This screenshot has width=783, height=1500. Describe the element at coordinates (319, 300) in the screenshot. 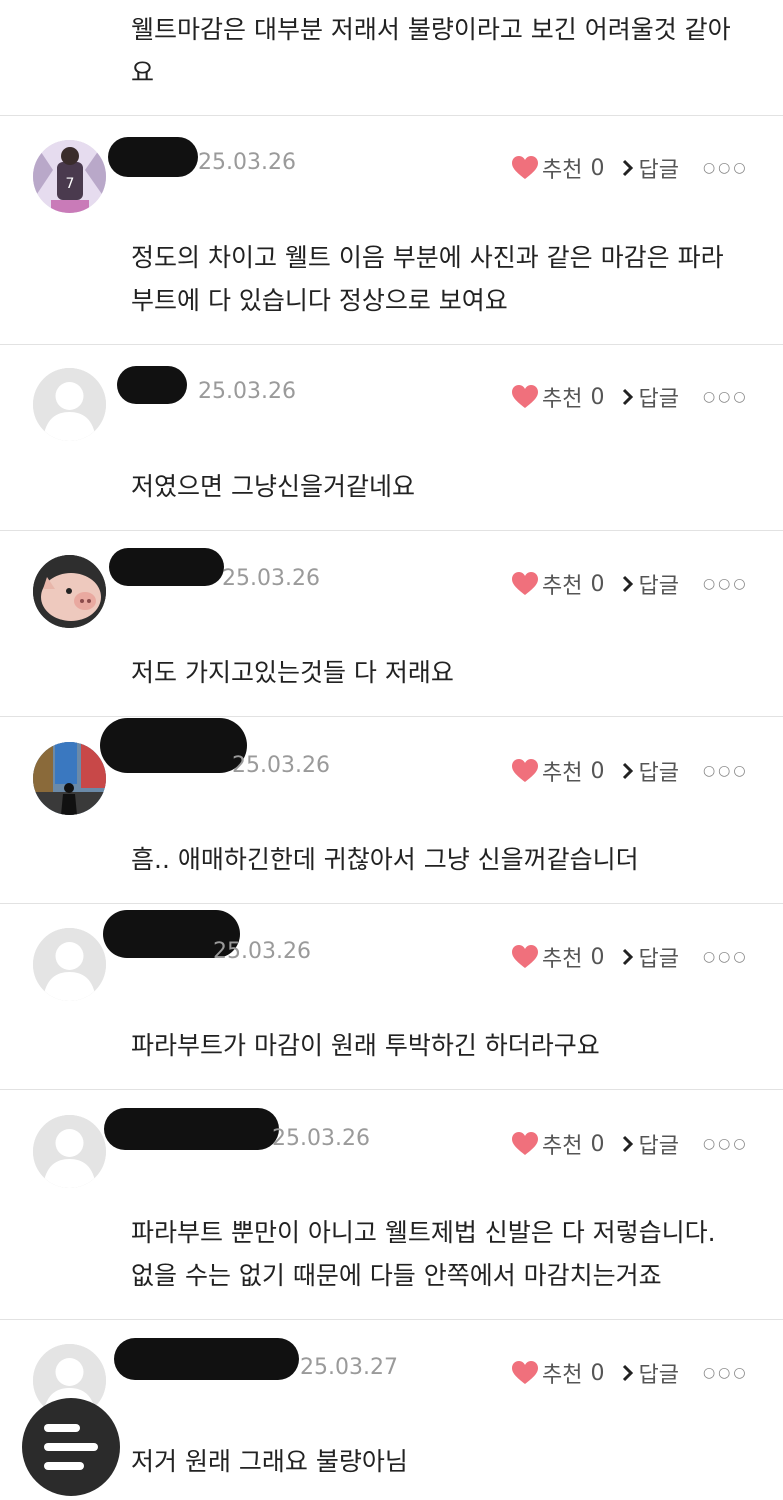

I see `comment-line: 부트에 다 있습니다 정상으로 보여요` at that location.